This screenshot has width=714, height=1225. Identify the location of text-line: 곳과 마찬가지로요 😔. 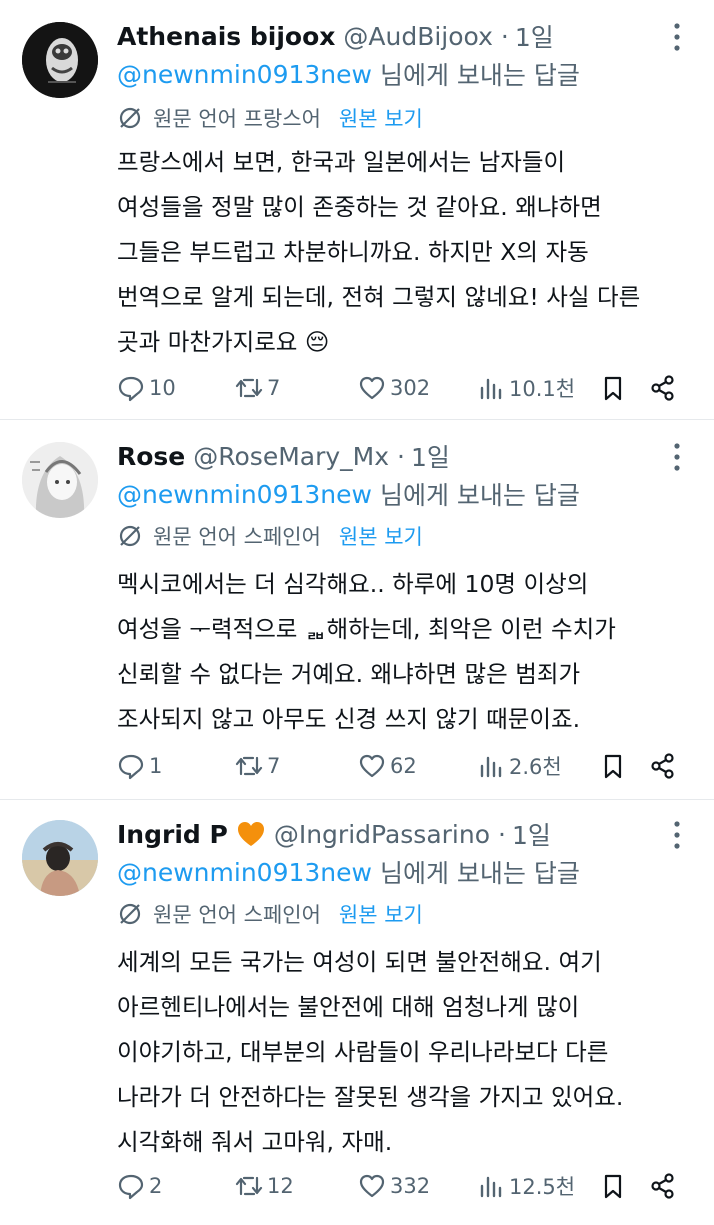
(223, 342).